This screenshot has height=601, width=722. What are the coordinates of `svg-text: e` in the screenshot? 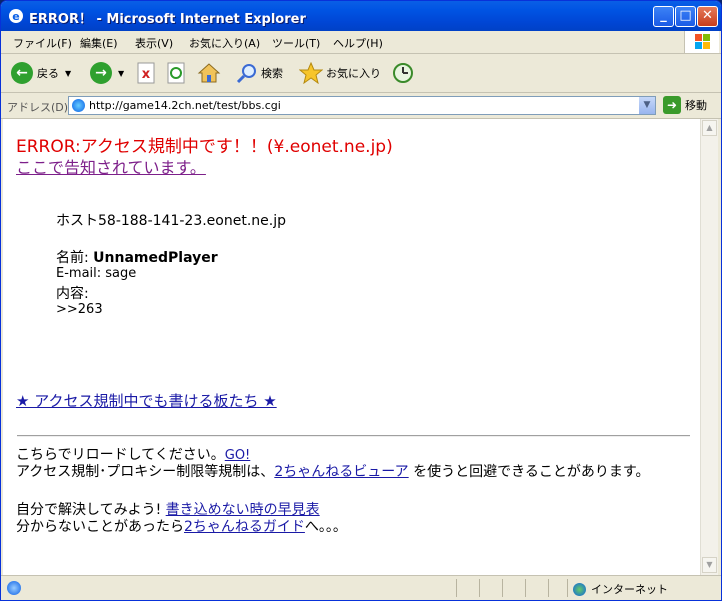 It's located at (15, 16).